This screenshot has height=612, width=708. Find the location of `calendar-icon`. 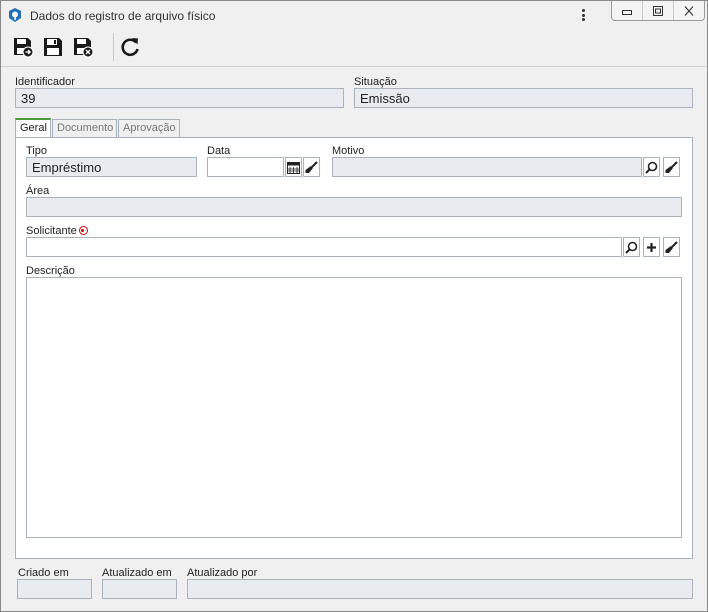

calendar-icon is located at coordinates (293, 167).